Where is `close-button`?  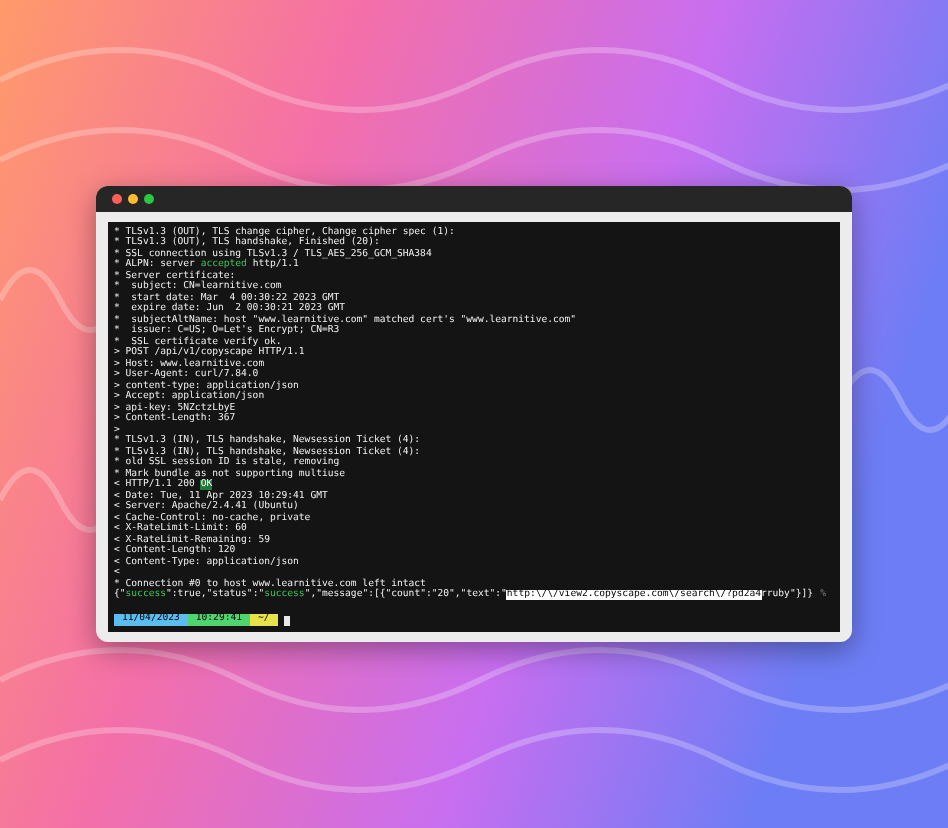 close-button is located at coordinates (117, 198).